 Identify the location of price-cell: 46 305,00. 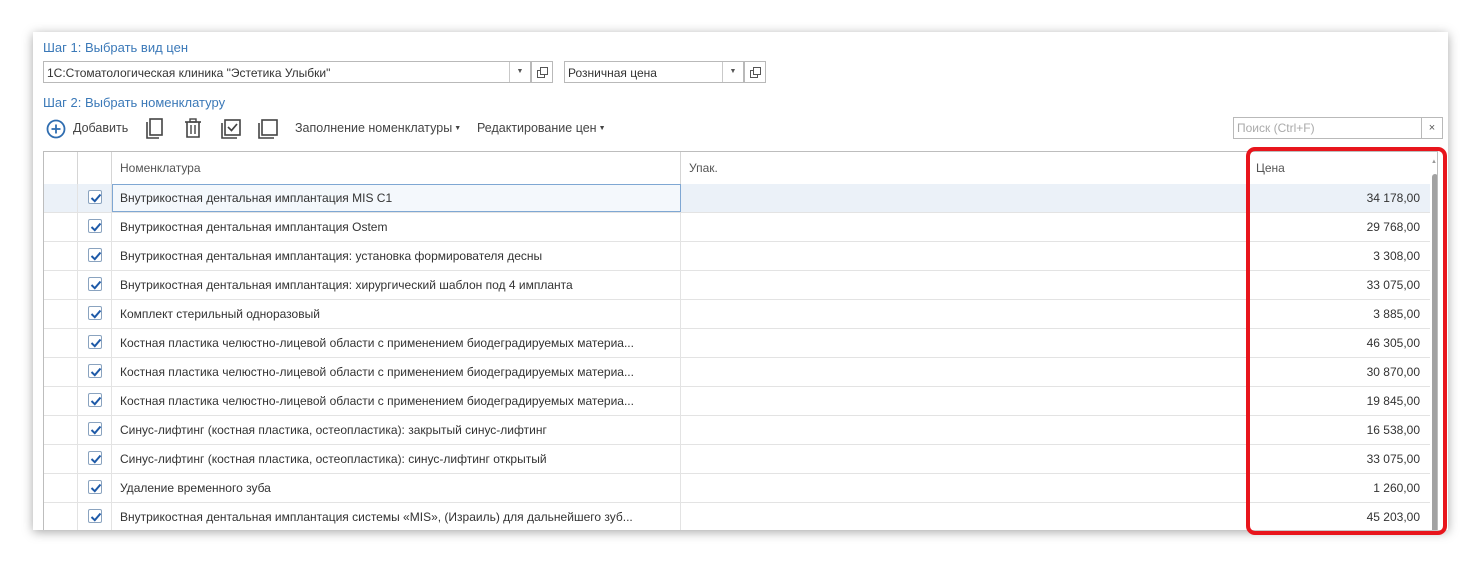
(1339, 343).